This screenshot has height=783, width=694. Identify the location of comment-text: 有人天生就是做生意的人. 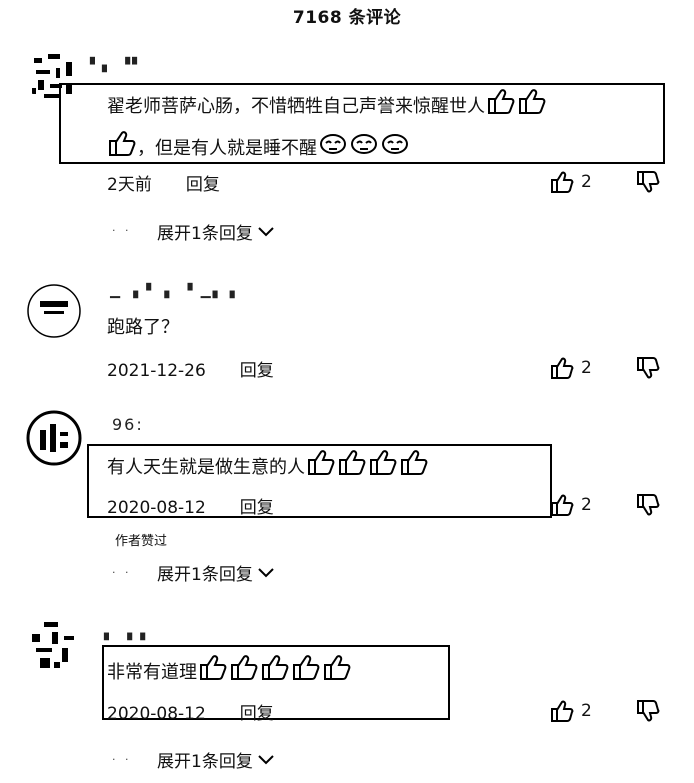
(268, 468).